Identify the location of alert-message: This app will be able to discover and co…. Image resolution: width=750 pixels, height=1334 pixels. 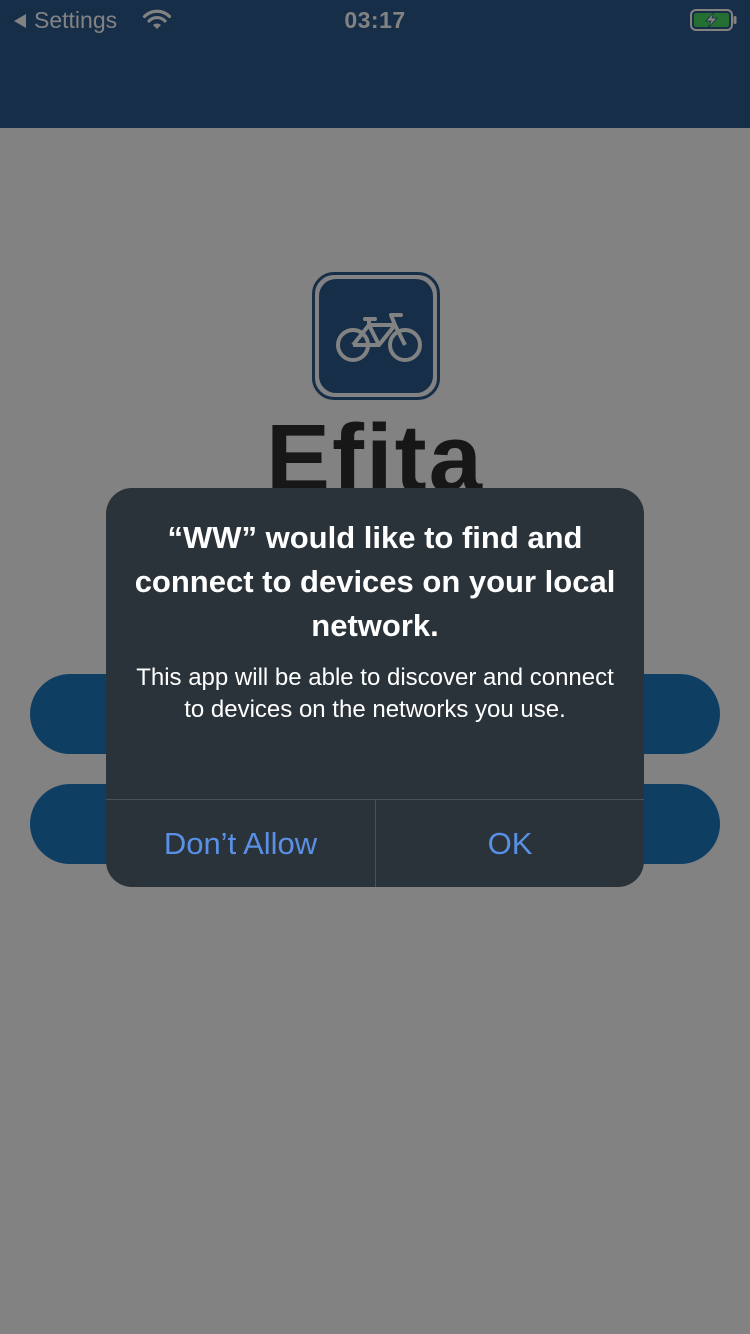
(375, 693).